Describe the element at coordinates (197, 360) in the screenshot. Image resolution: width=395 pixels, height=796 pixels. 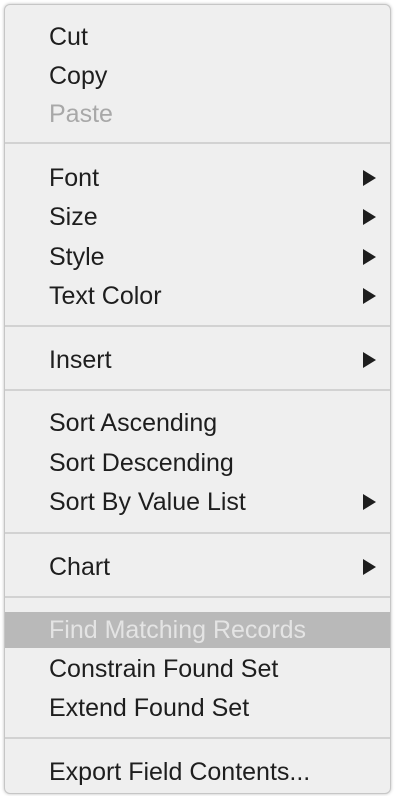
I see `menu-item-insert: Insert` at that location.